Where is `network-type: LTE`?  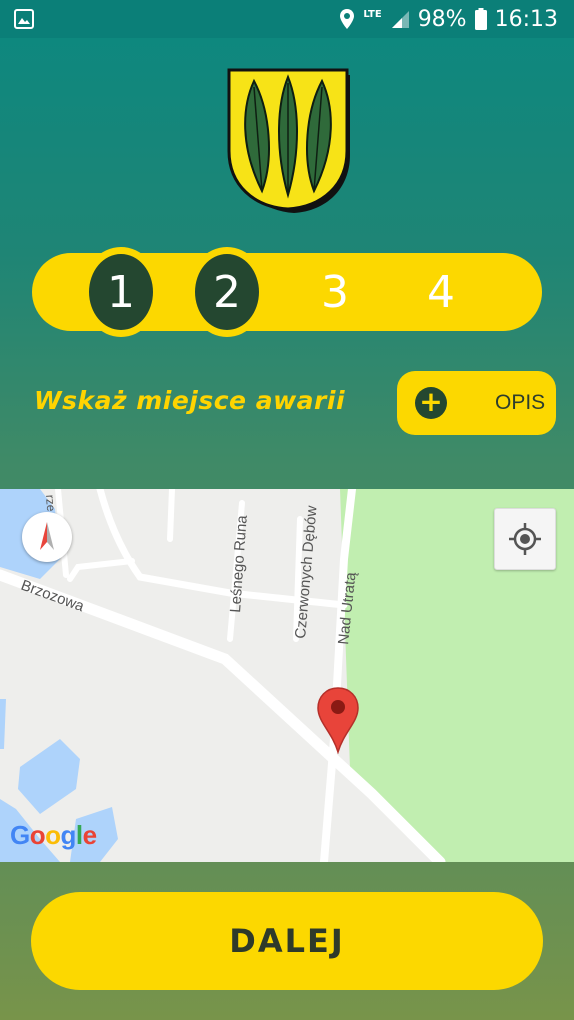 network-type: LTE is located at coordinates (372, 14).